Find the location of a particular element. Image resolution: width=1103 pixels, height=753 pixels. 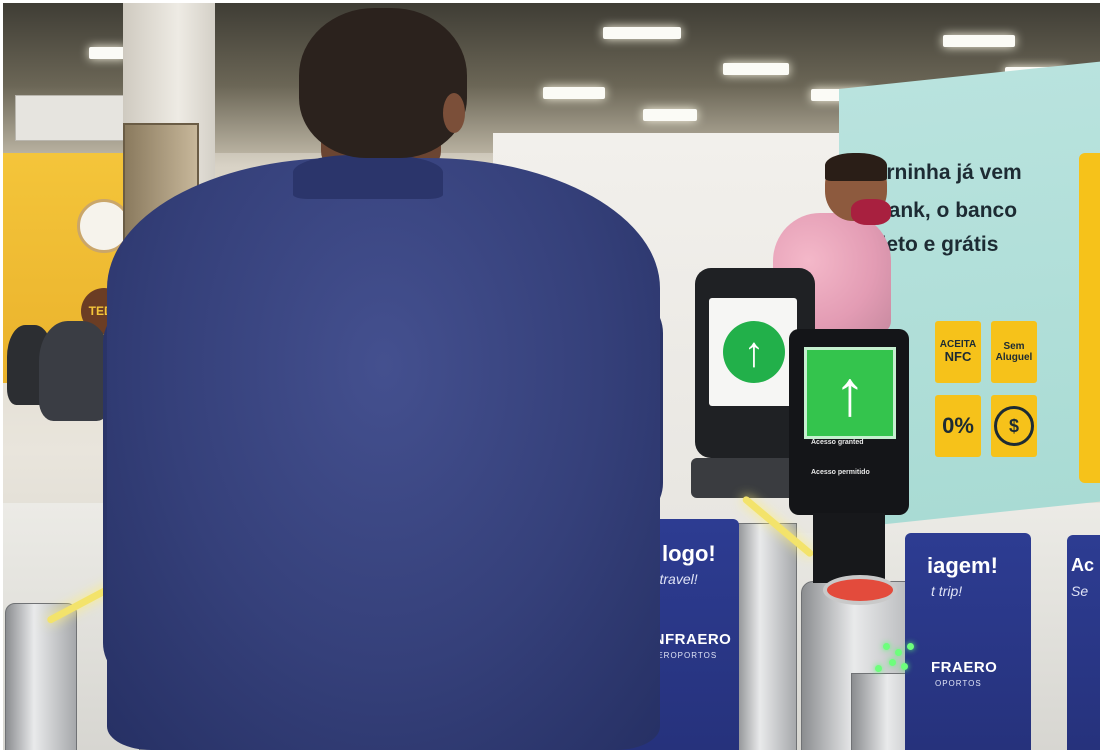

banner-right-brand-sub: OPORTOS is located at coordinates (958, 683).